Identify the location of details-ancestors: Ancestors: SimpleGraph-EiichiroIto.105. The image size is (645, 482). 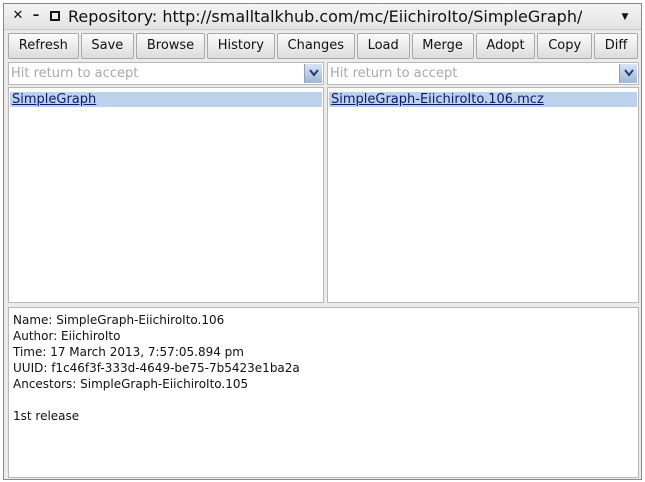
(131, 384).